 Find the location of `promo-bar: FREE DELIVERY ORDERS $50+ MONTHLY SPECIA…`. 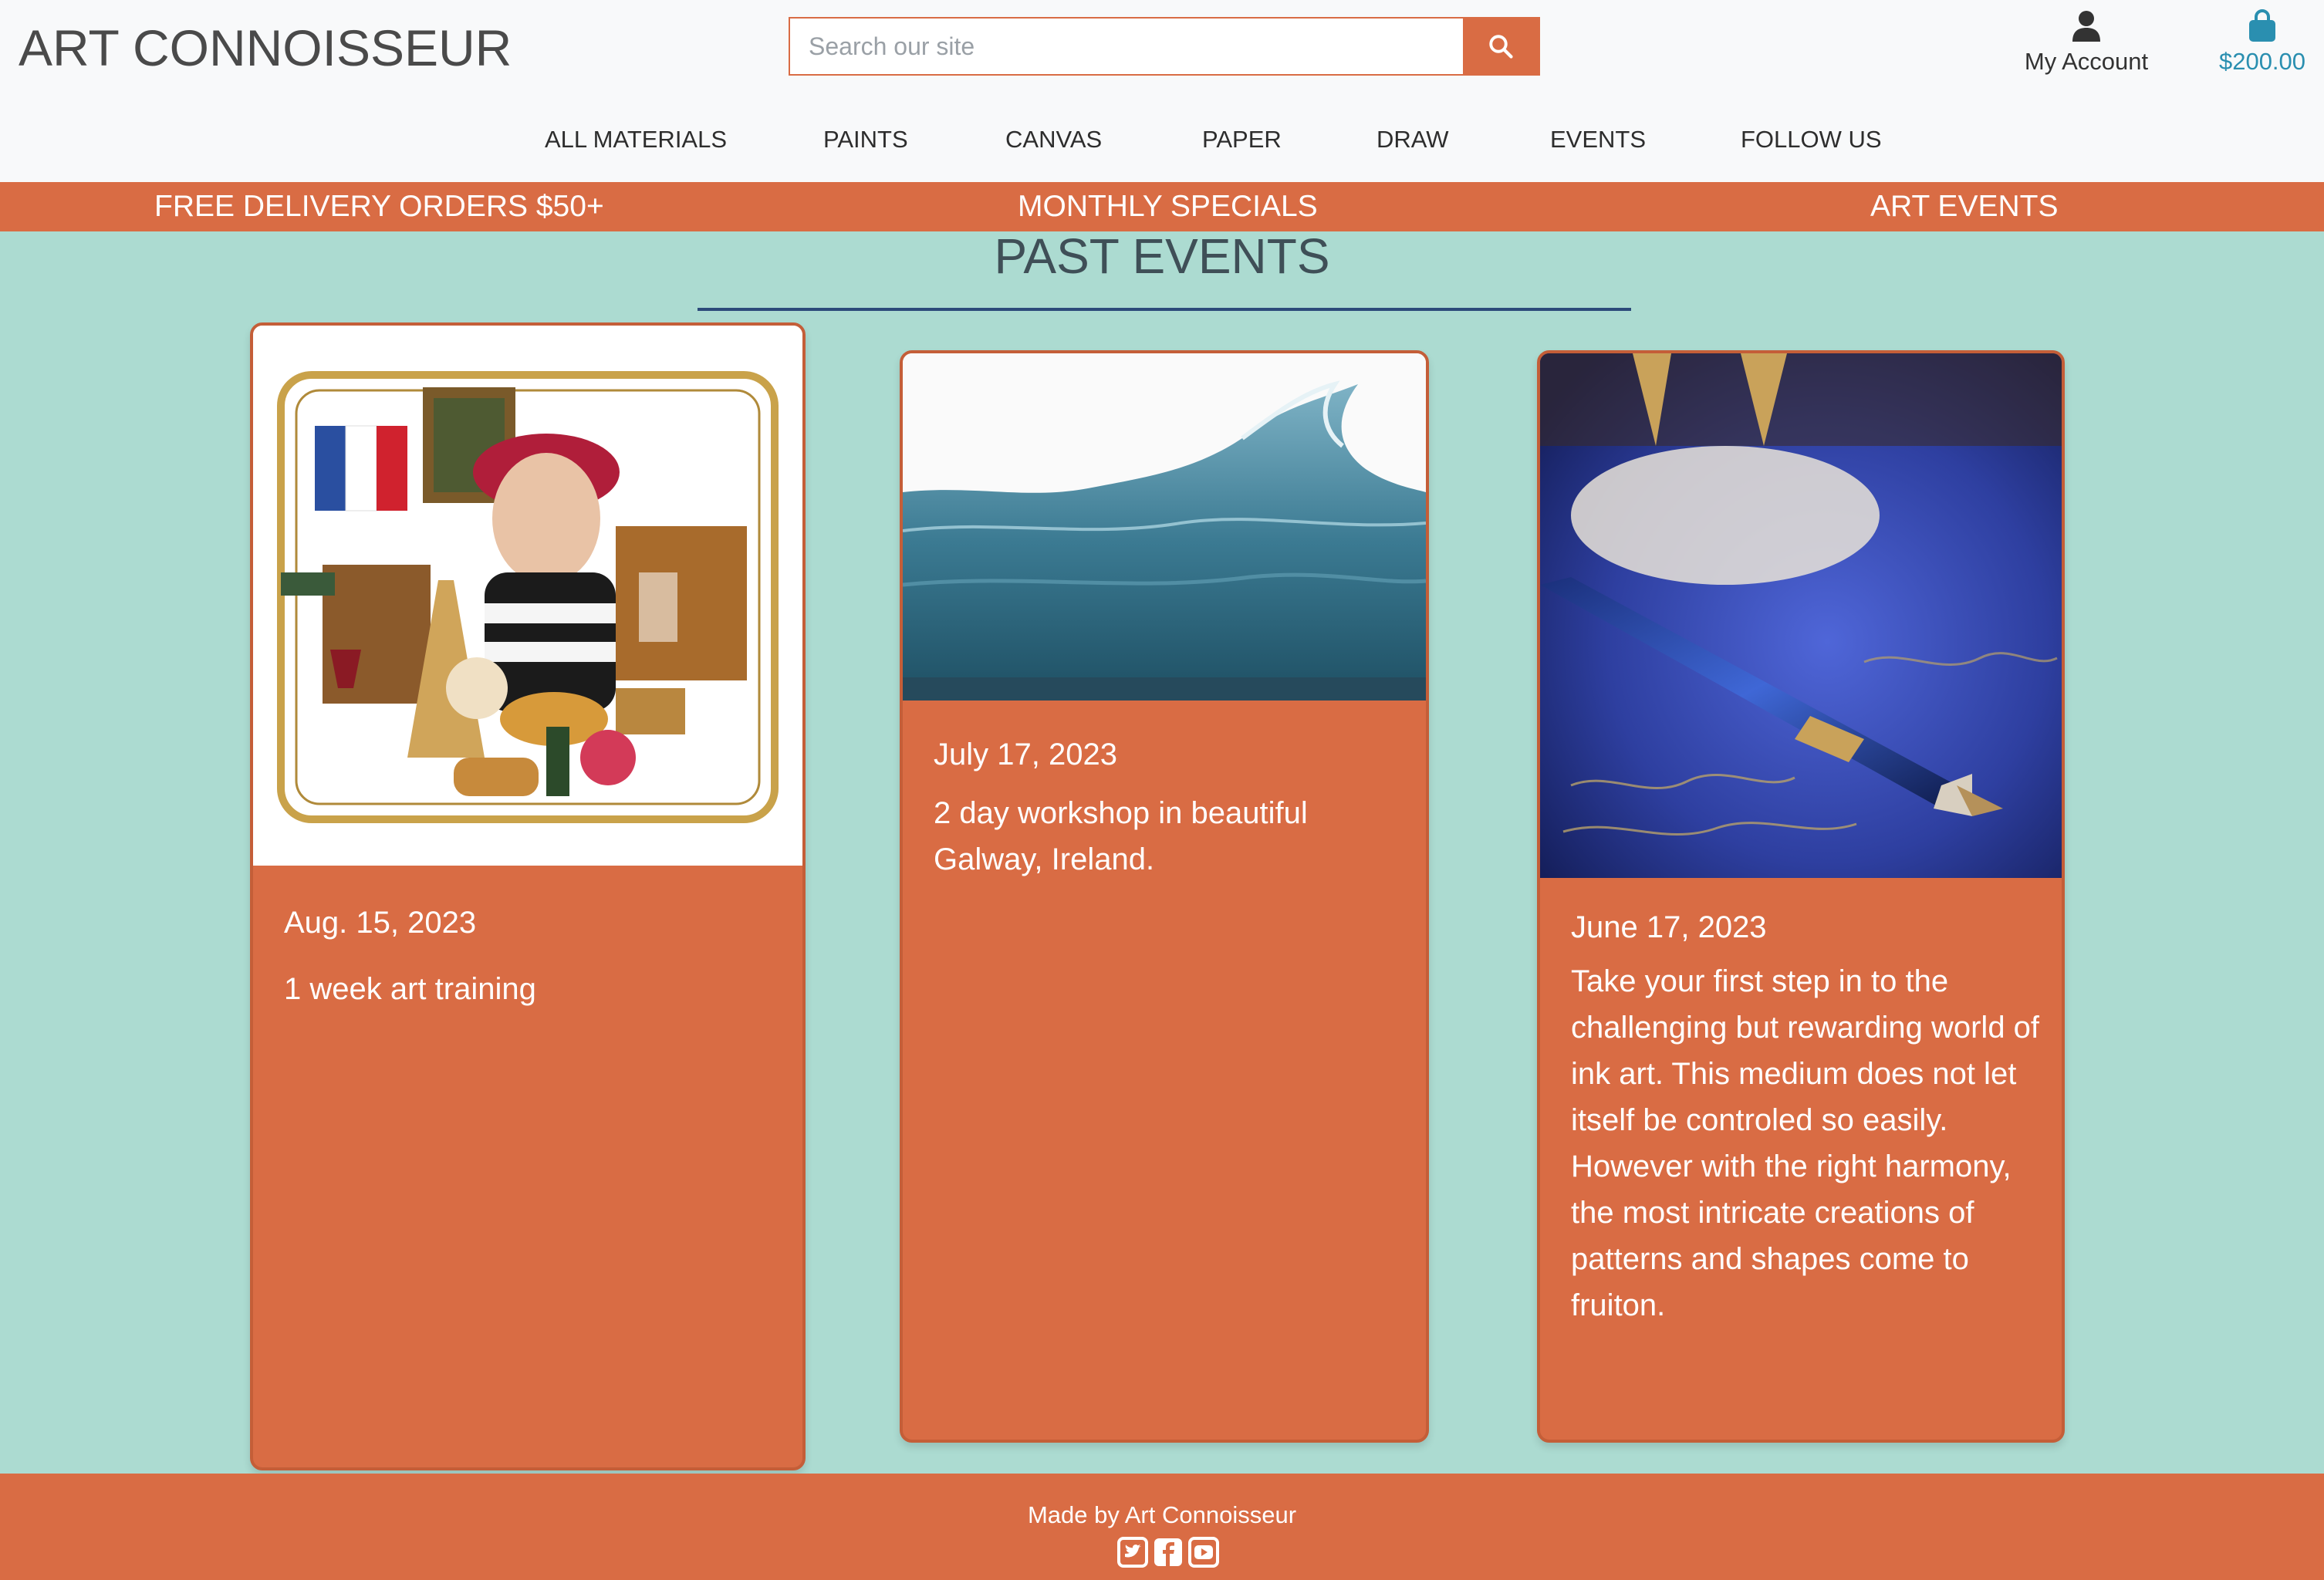

promo-bar: FREE DELIVERY ORDERS $50+ MONTHLY SPECIA… is located at coordinates (1162, 206).